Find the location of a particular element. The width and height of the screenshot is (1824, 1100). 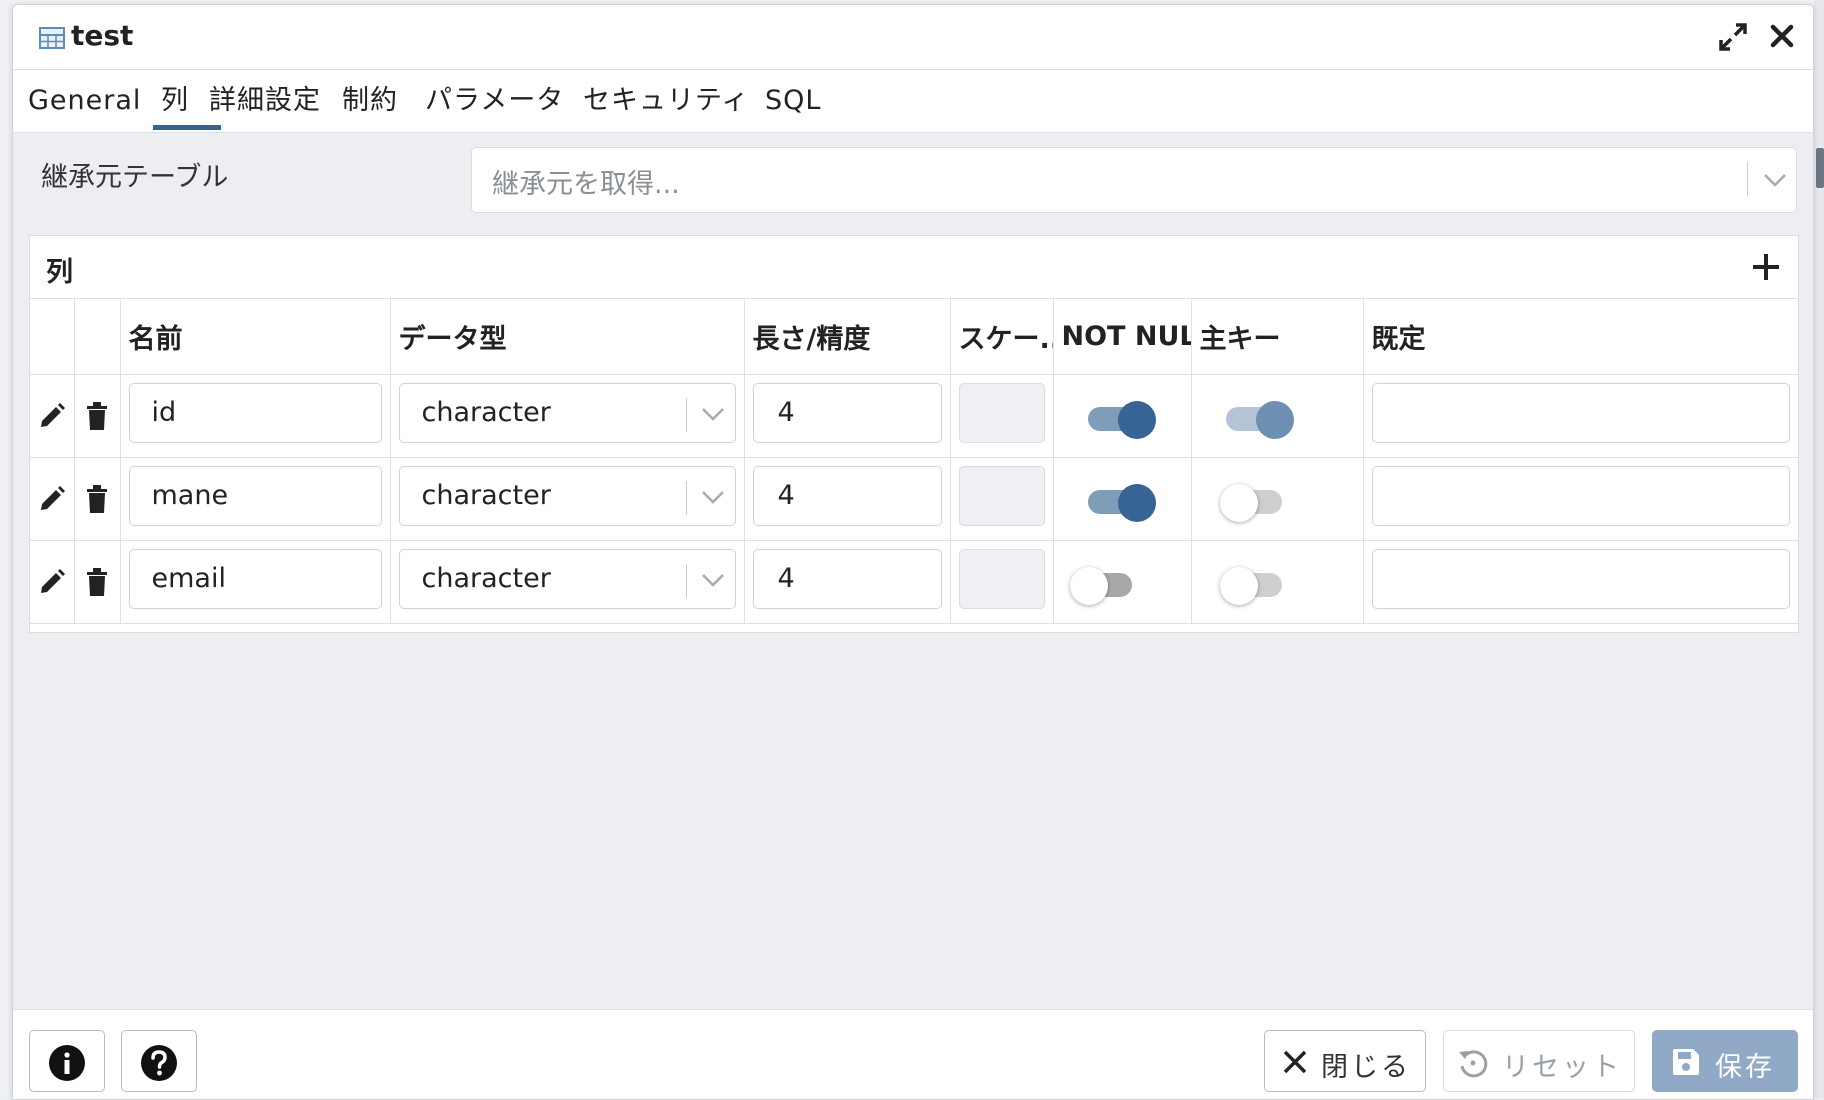

tab-parameters: パラメータ is located at coordinates (494, 101).